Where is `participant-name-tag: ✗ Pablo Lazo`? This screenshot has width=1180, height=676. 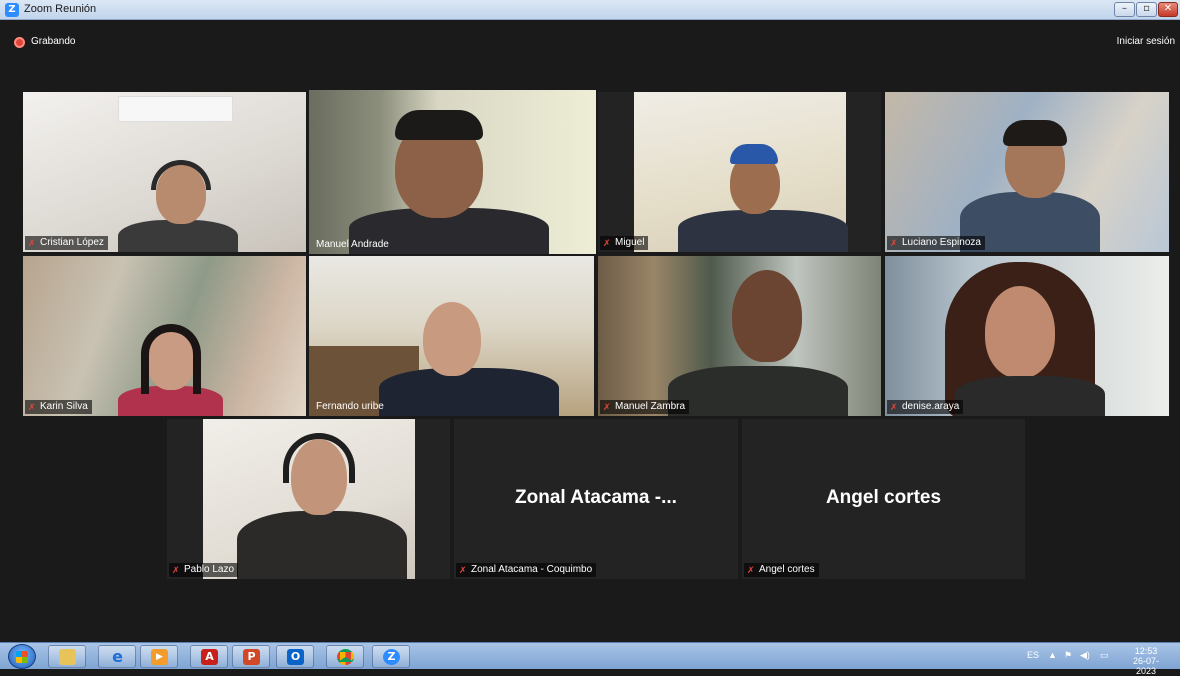
participant-name-tag: ✗ Pablo Lazo is located at coordinates (204, 570).